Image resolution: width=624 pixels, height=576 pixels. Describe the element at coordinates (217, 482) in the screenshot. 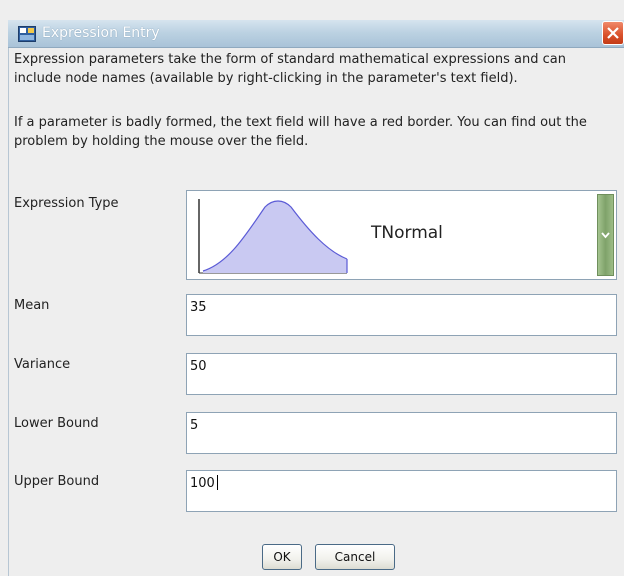

I see `text-caret` at that location.